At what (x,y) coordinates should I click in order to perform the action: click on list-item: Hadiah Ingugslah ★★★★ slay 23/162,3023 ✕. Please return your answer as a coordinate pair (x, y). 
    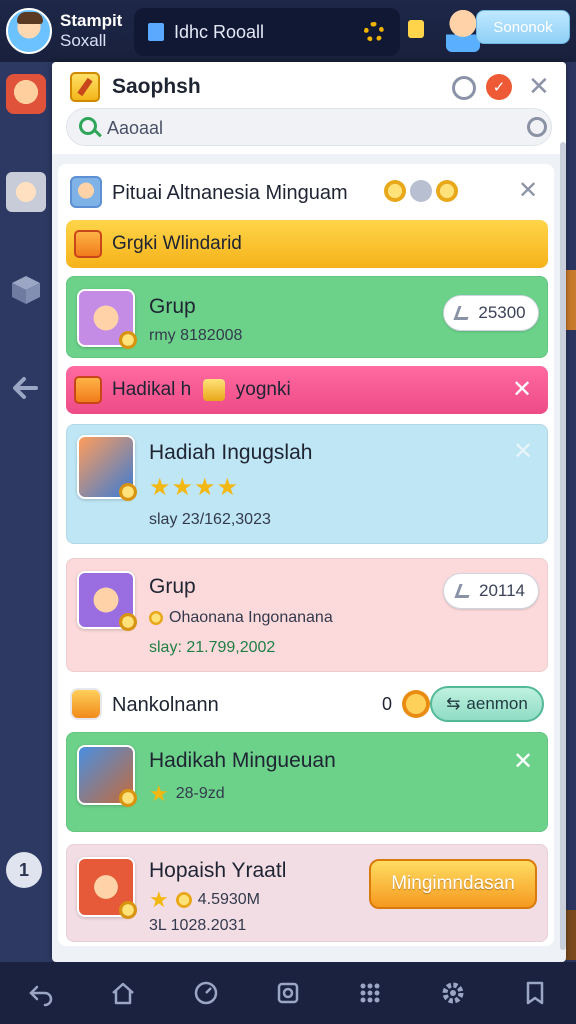
    Looking at the image, I should click on (307, 484).